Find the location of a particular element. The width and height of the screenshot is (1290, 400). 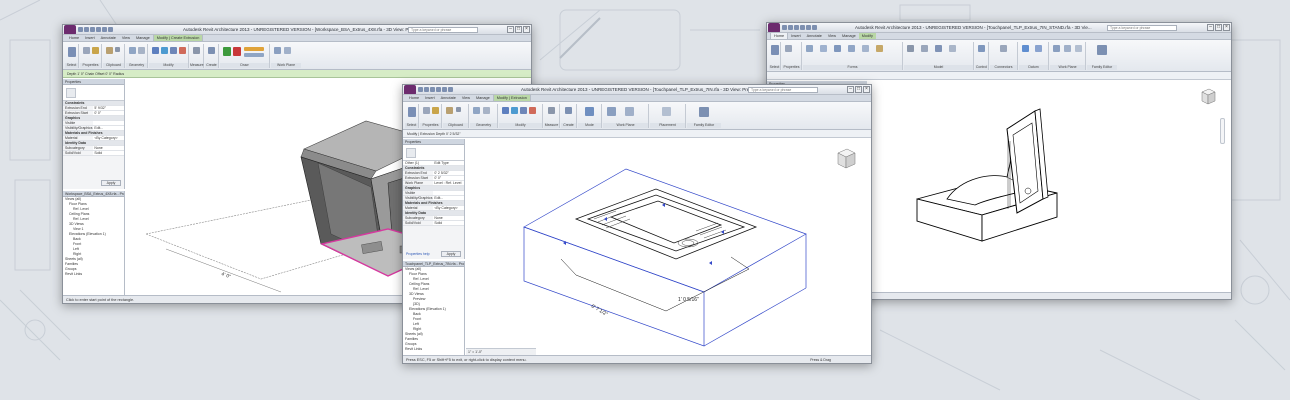

extrusion-icon is located at coordinates (809, 48).